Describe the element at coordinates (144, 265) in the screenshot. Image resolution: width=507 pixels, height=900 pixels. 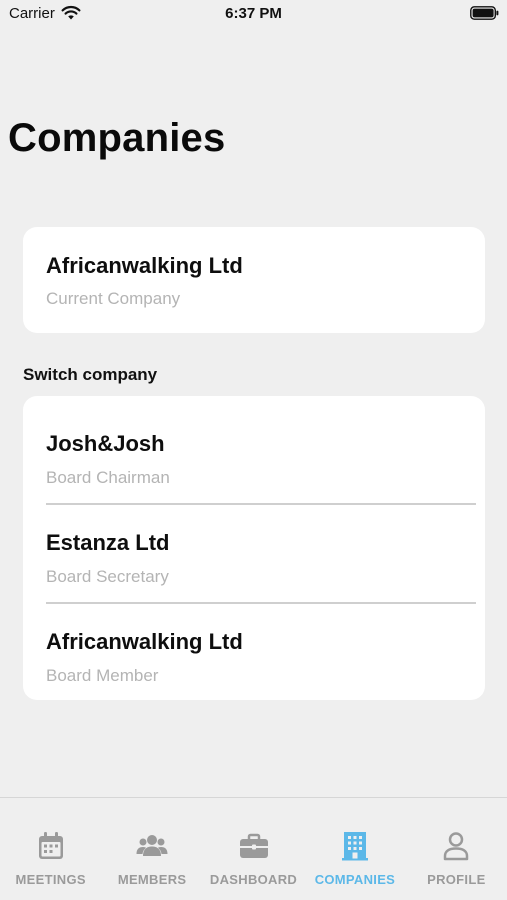
I see `current-company-name: Africanwalking Ltd` at that location.